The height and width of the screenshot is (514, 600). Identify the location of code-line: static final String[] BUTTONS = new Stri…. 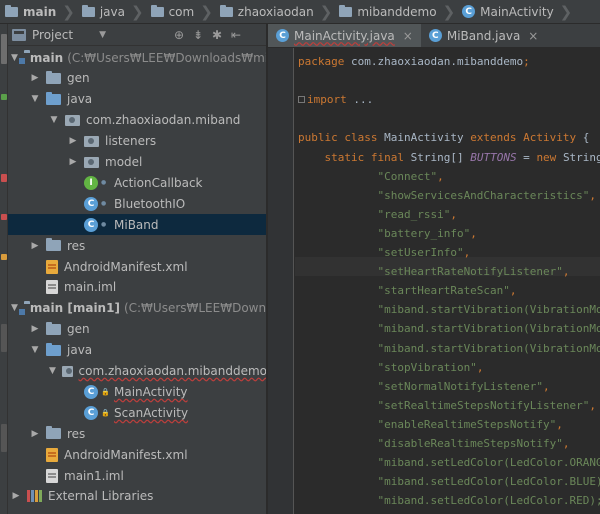
(449, 157).